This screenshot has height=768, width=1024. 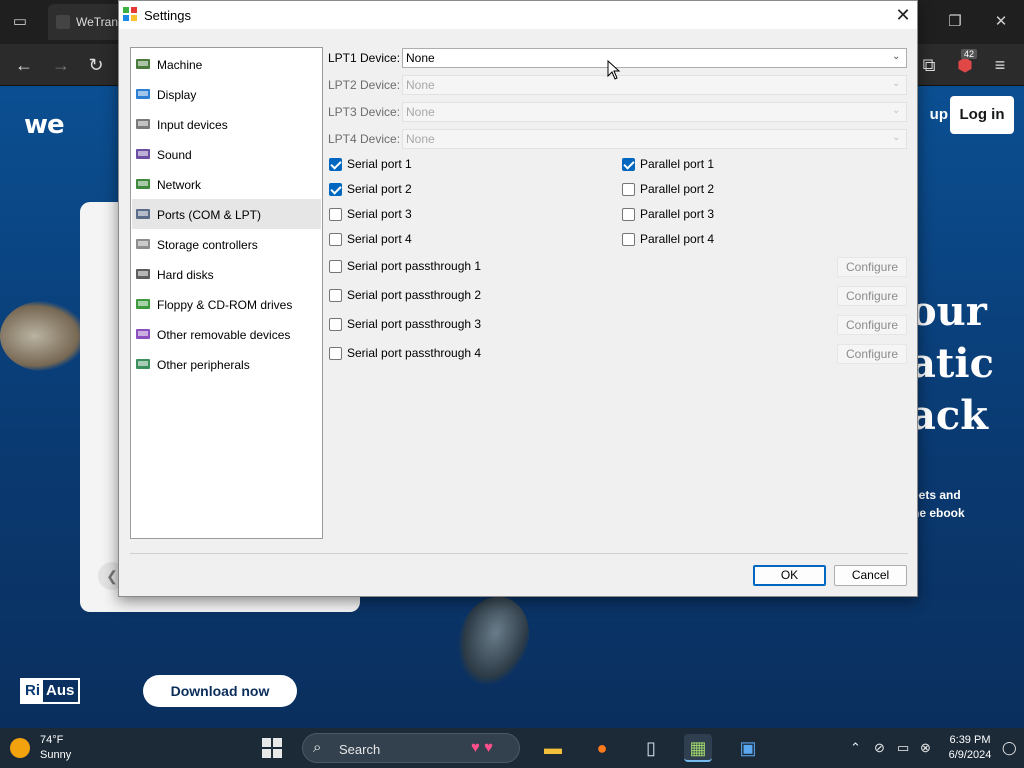 What do you see at coordinates (20, 21) in the screenshot?
I see `tab-actions-icon: ▭` at bounding box center [20, 21].